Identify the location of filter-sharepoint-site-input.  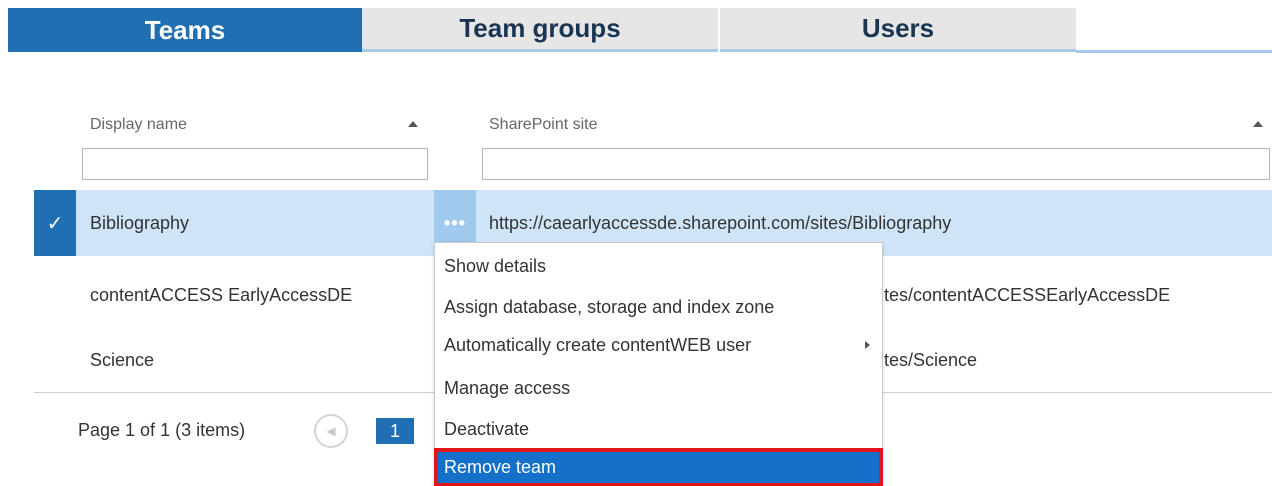
(876, 164).